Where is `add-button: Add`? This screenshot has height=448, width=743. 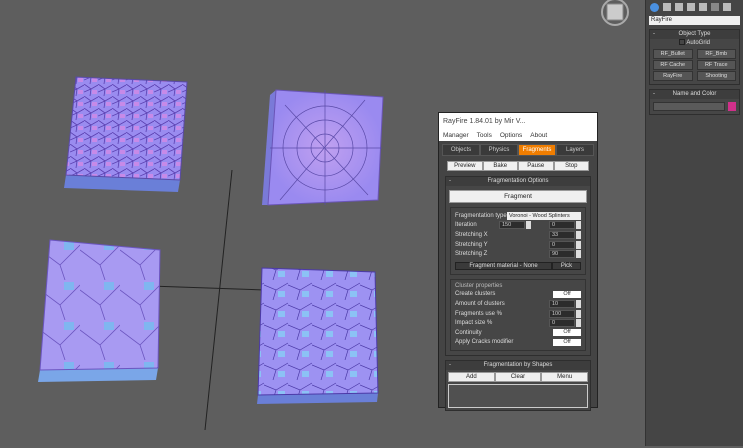 add-button: Add is located at coordinates (471, 377).